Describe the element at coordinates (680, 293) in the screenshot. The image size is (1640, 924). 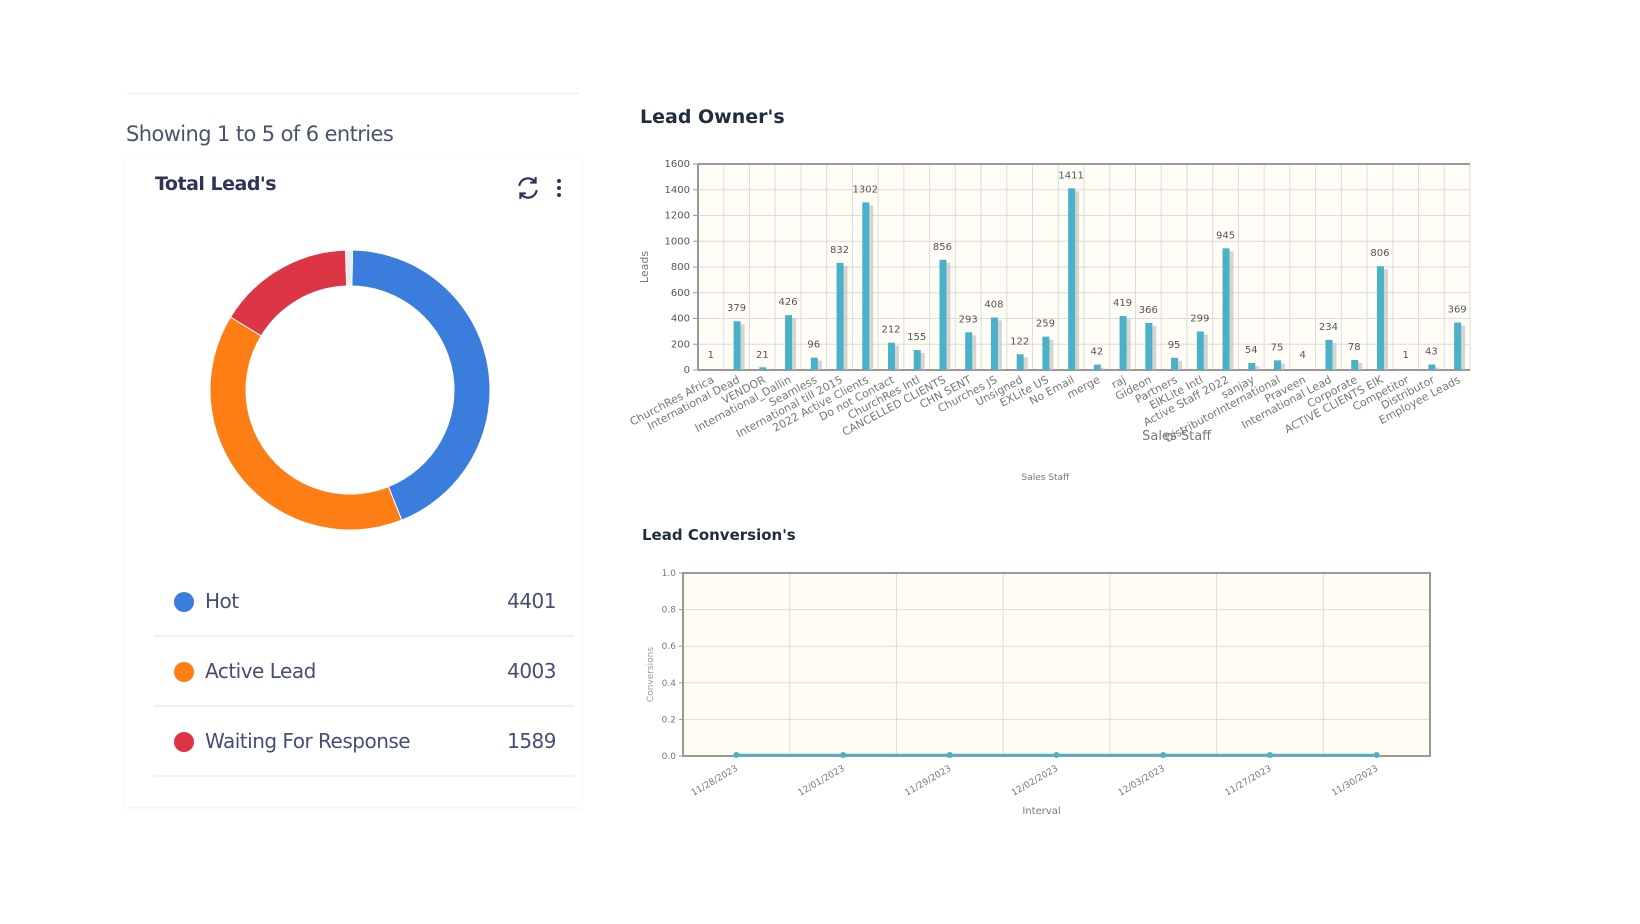
I see `y-tick-label: 600` at that location.